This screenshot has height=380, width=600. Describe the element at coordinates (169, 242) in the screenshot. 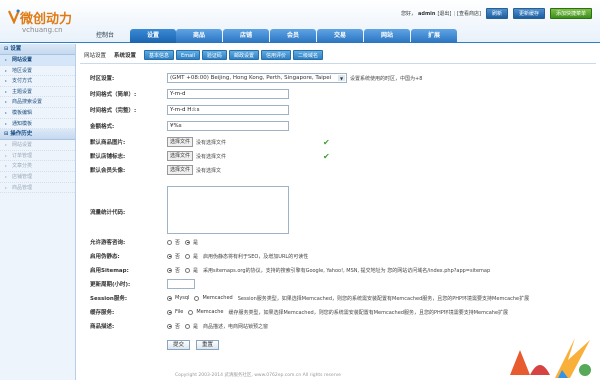

I see `guest-inquiry-radio-no` at that location.